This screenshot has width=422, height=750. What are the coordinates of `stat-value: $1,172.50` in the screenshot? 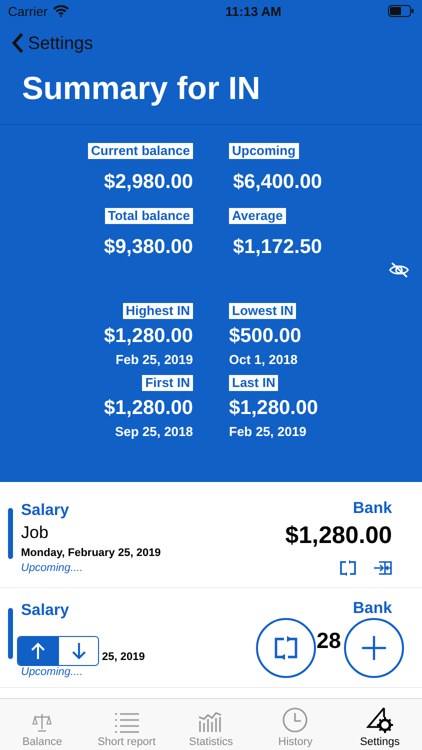 It's located at (277, 247).